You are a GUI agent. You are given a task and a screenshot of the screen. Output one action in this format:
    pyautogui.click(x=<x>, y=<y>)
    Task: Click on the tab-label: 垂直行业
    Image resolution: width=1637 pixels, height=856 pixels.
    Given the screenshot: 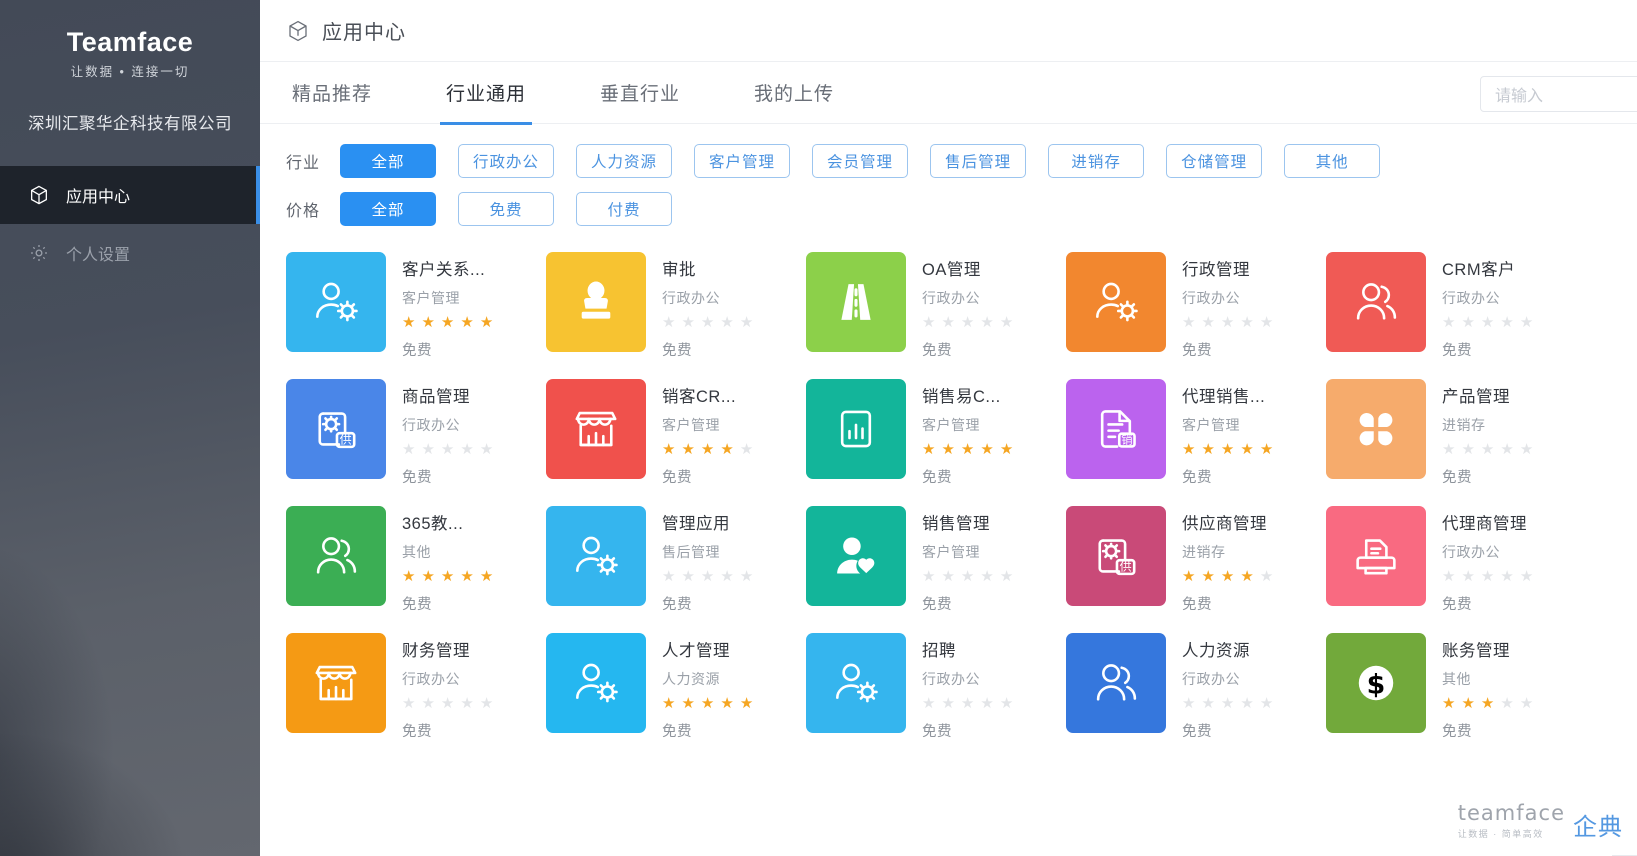 What is the action you would take?
    pyautogui.click(x=640, y=94)
    